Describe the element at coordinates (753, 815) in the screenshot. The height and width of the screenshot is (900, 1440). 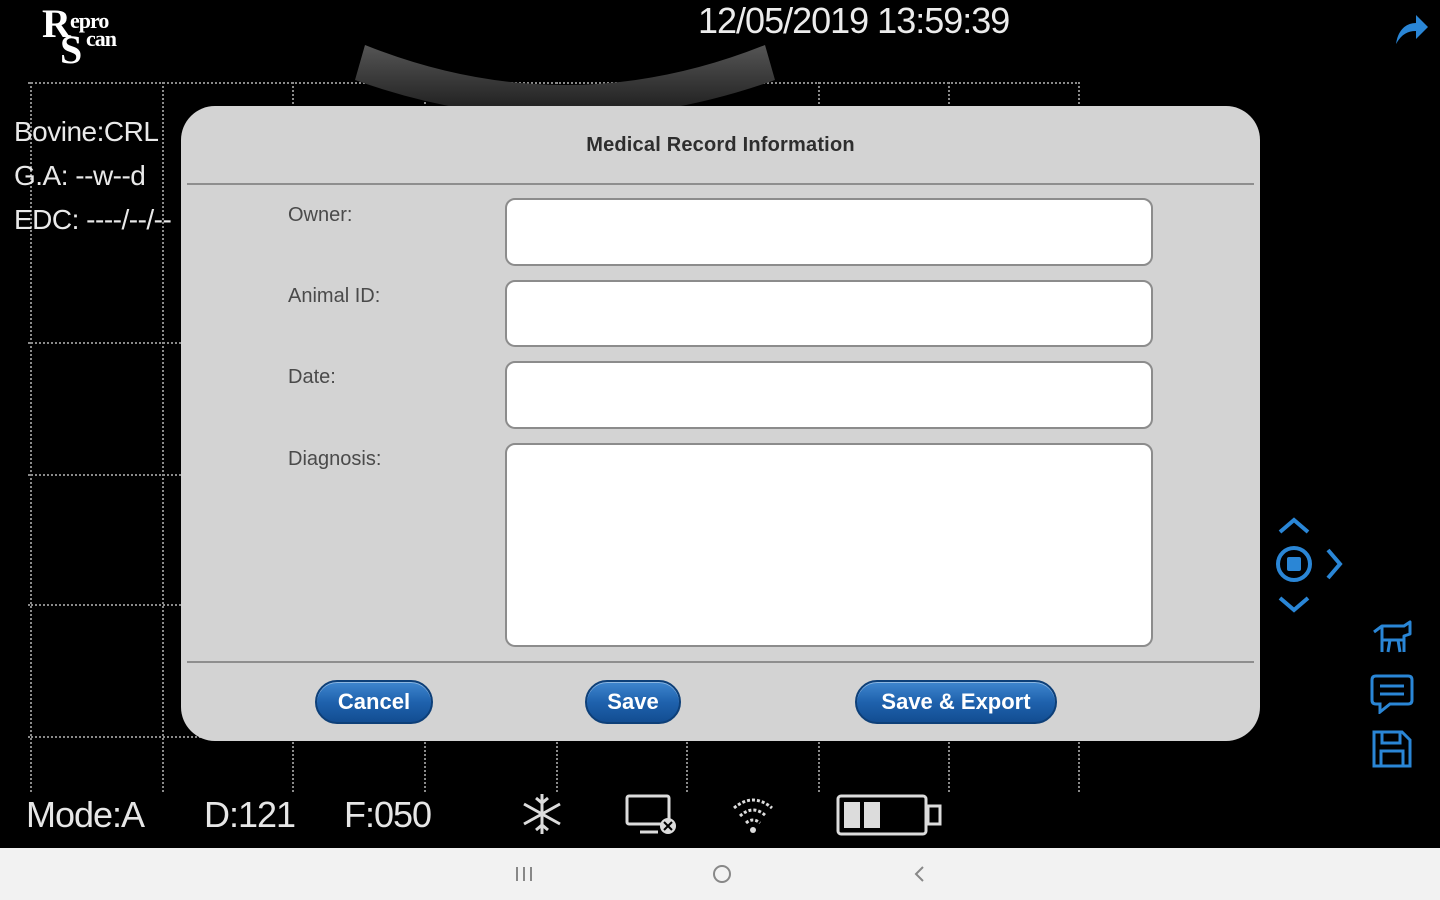
I see `wifi-icon` at that location.